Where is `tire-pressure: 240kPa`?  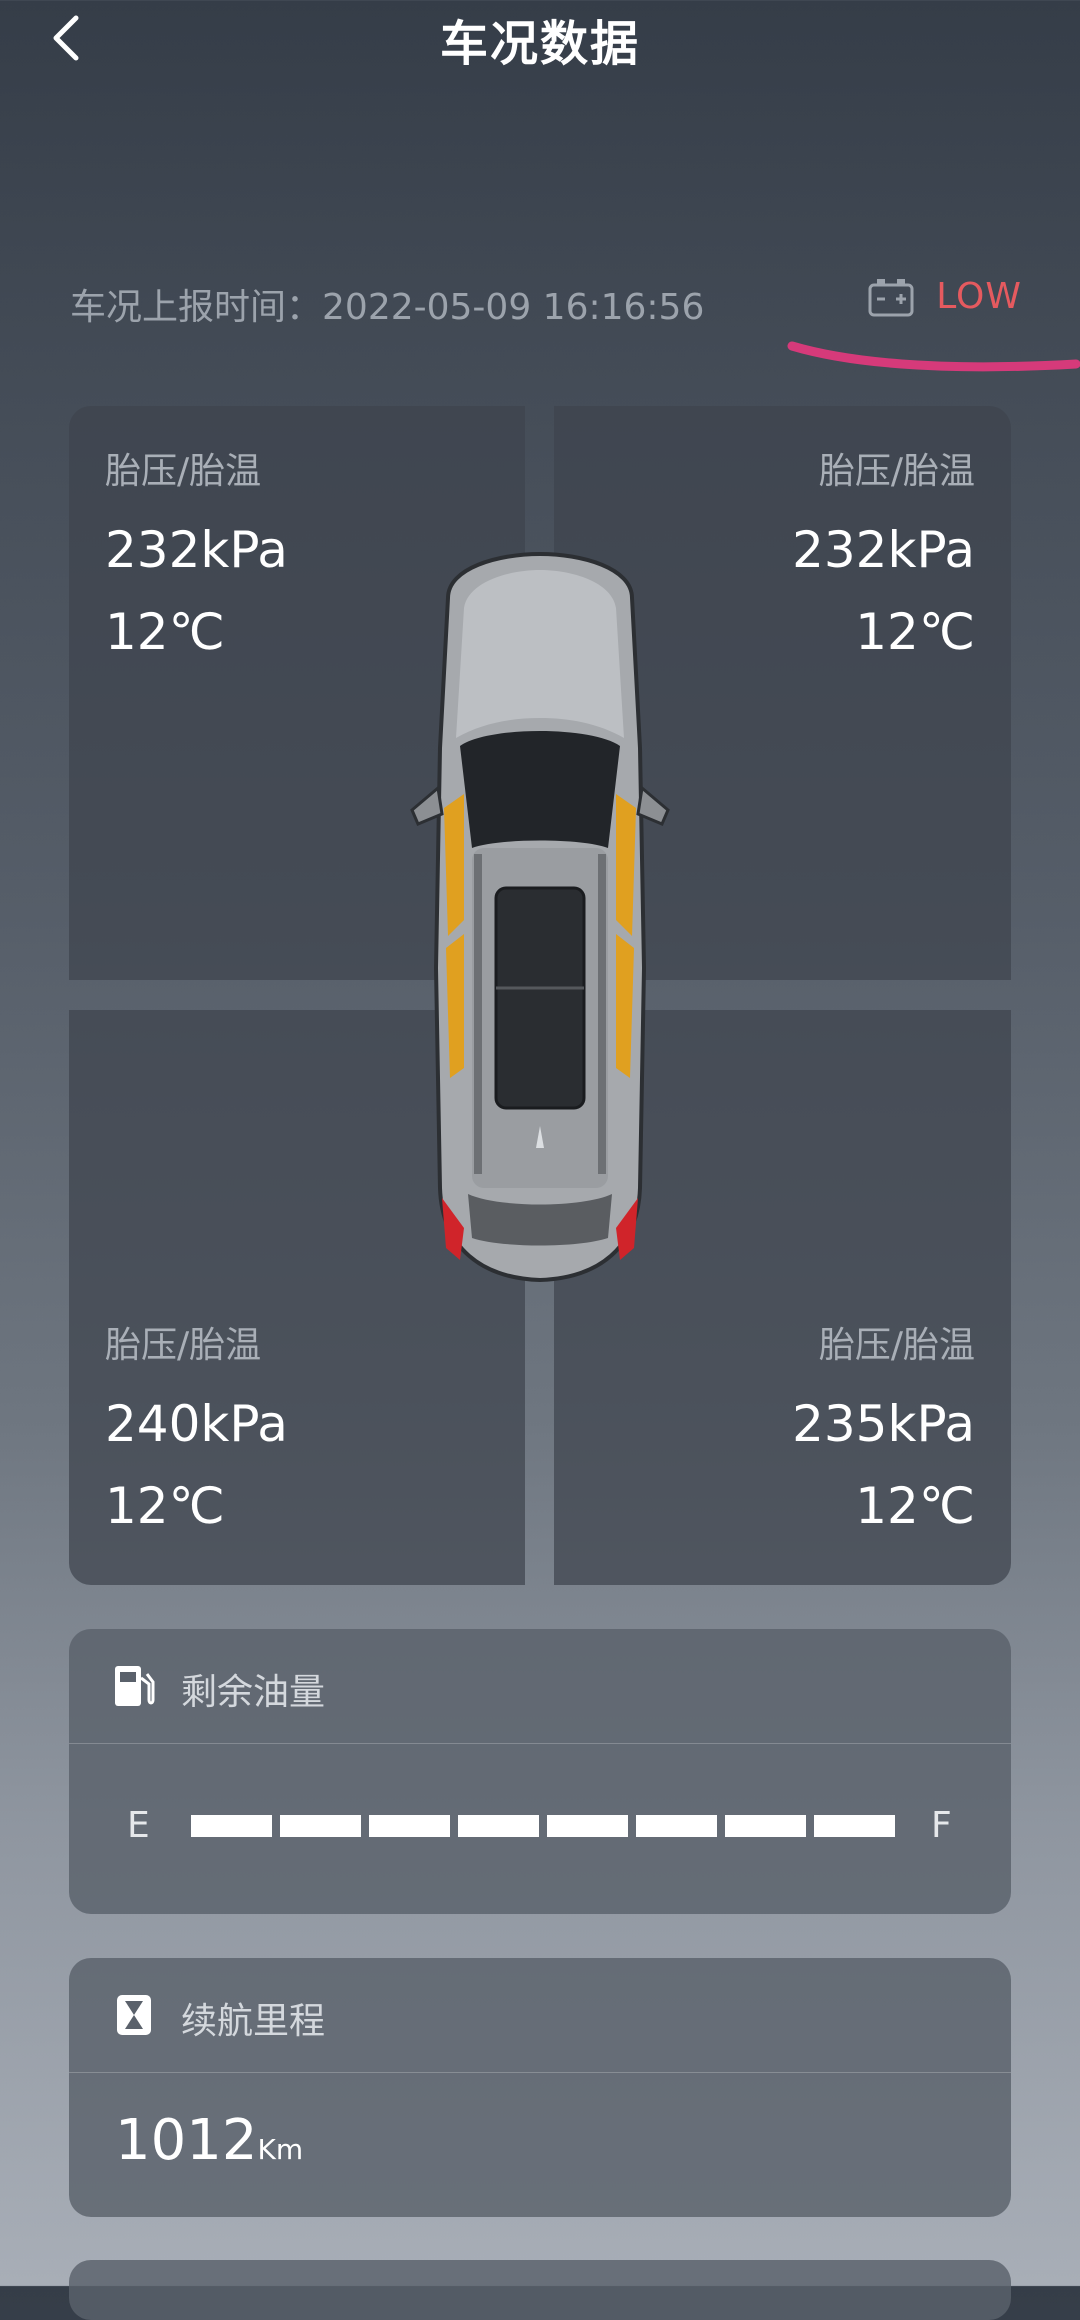 tire-pressure: 240kPa is located at coordinates (196, 1424).